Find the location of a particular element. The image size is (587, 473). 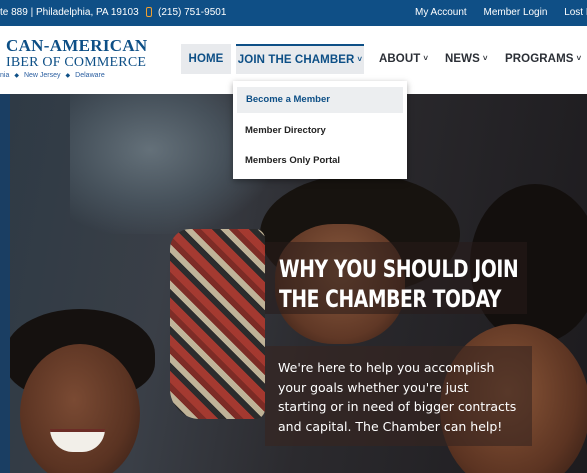

hero-body-line: and capital. The Chamber can help! is located at coordinates (390, 426).